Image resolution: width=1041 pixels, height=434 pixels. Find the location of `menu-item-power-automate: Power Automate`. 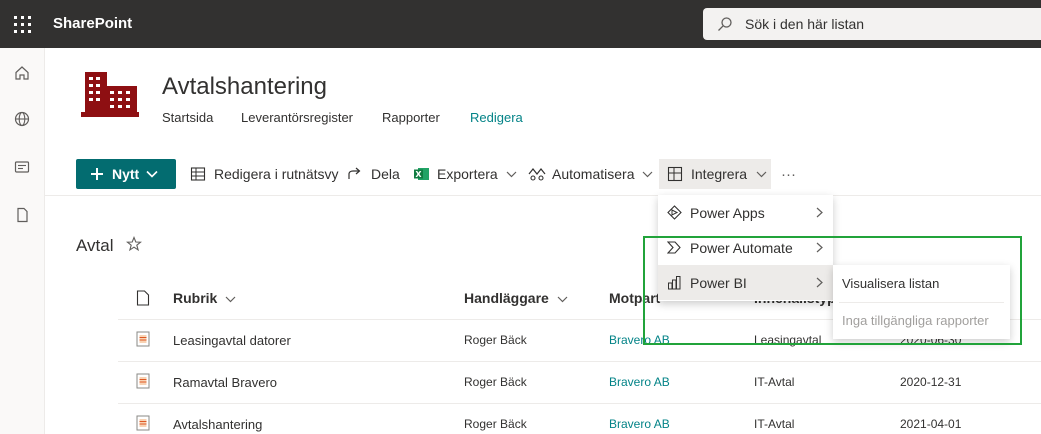

menu-item-power-automate: Power Automate is located at coordinates (745, 247).